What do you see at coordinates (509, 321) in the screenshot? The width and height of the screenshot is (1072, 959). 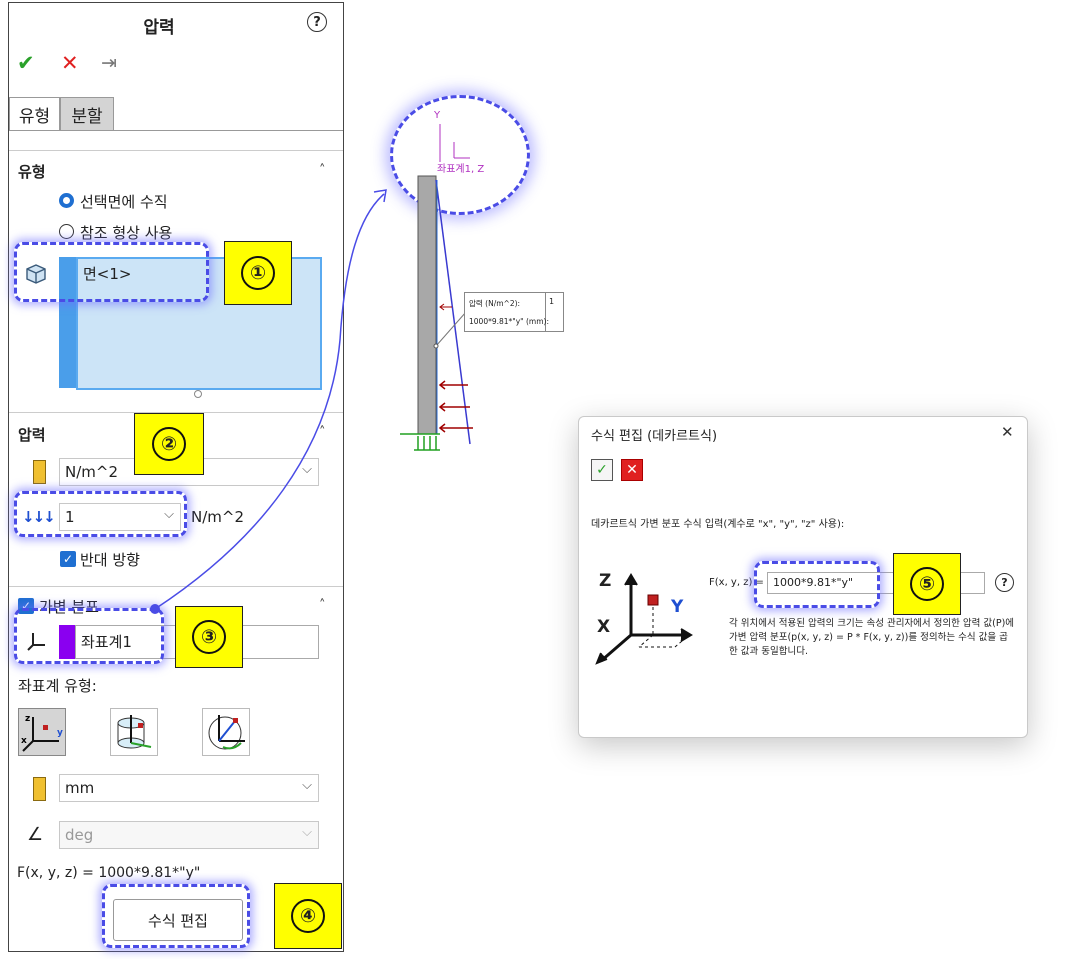 I see `callout-formula-label: 1000*9.81*"y" (mm):` at bounding box center [509, 321].